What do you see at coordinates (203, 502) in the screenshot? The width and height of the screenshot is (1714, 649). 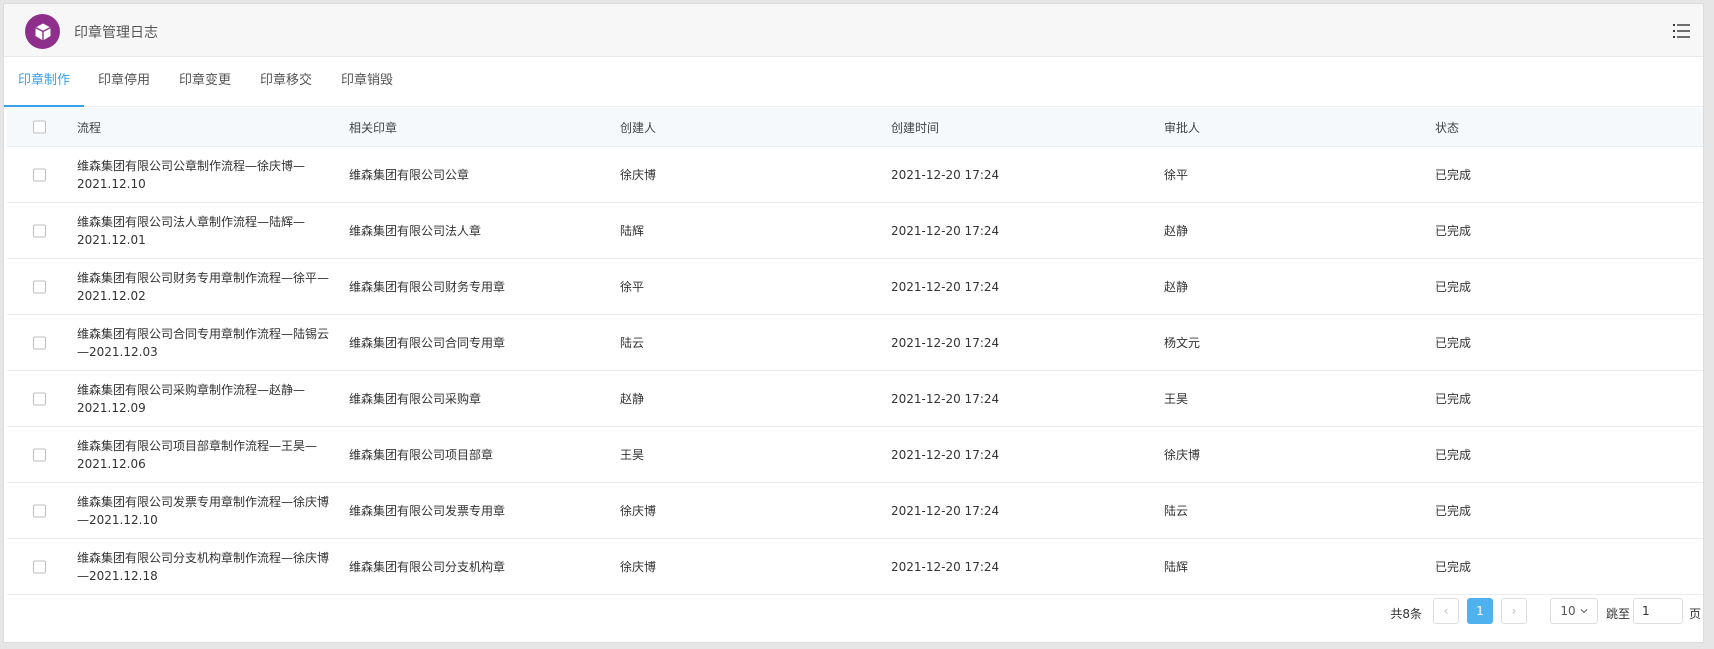 I see `flow-line-1: 维森集团有限公司发票专用章制作流程—徐庆博` at bounding box center [203, 502].